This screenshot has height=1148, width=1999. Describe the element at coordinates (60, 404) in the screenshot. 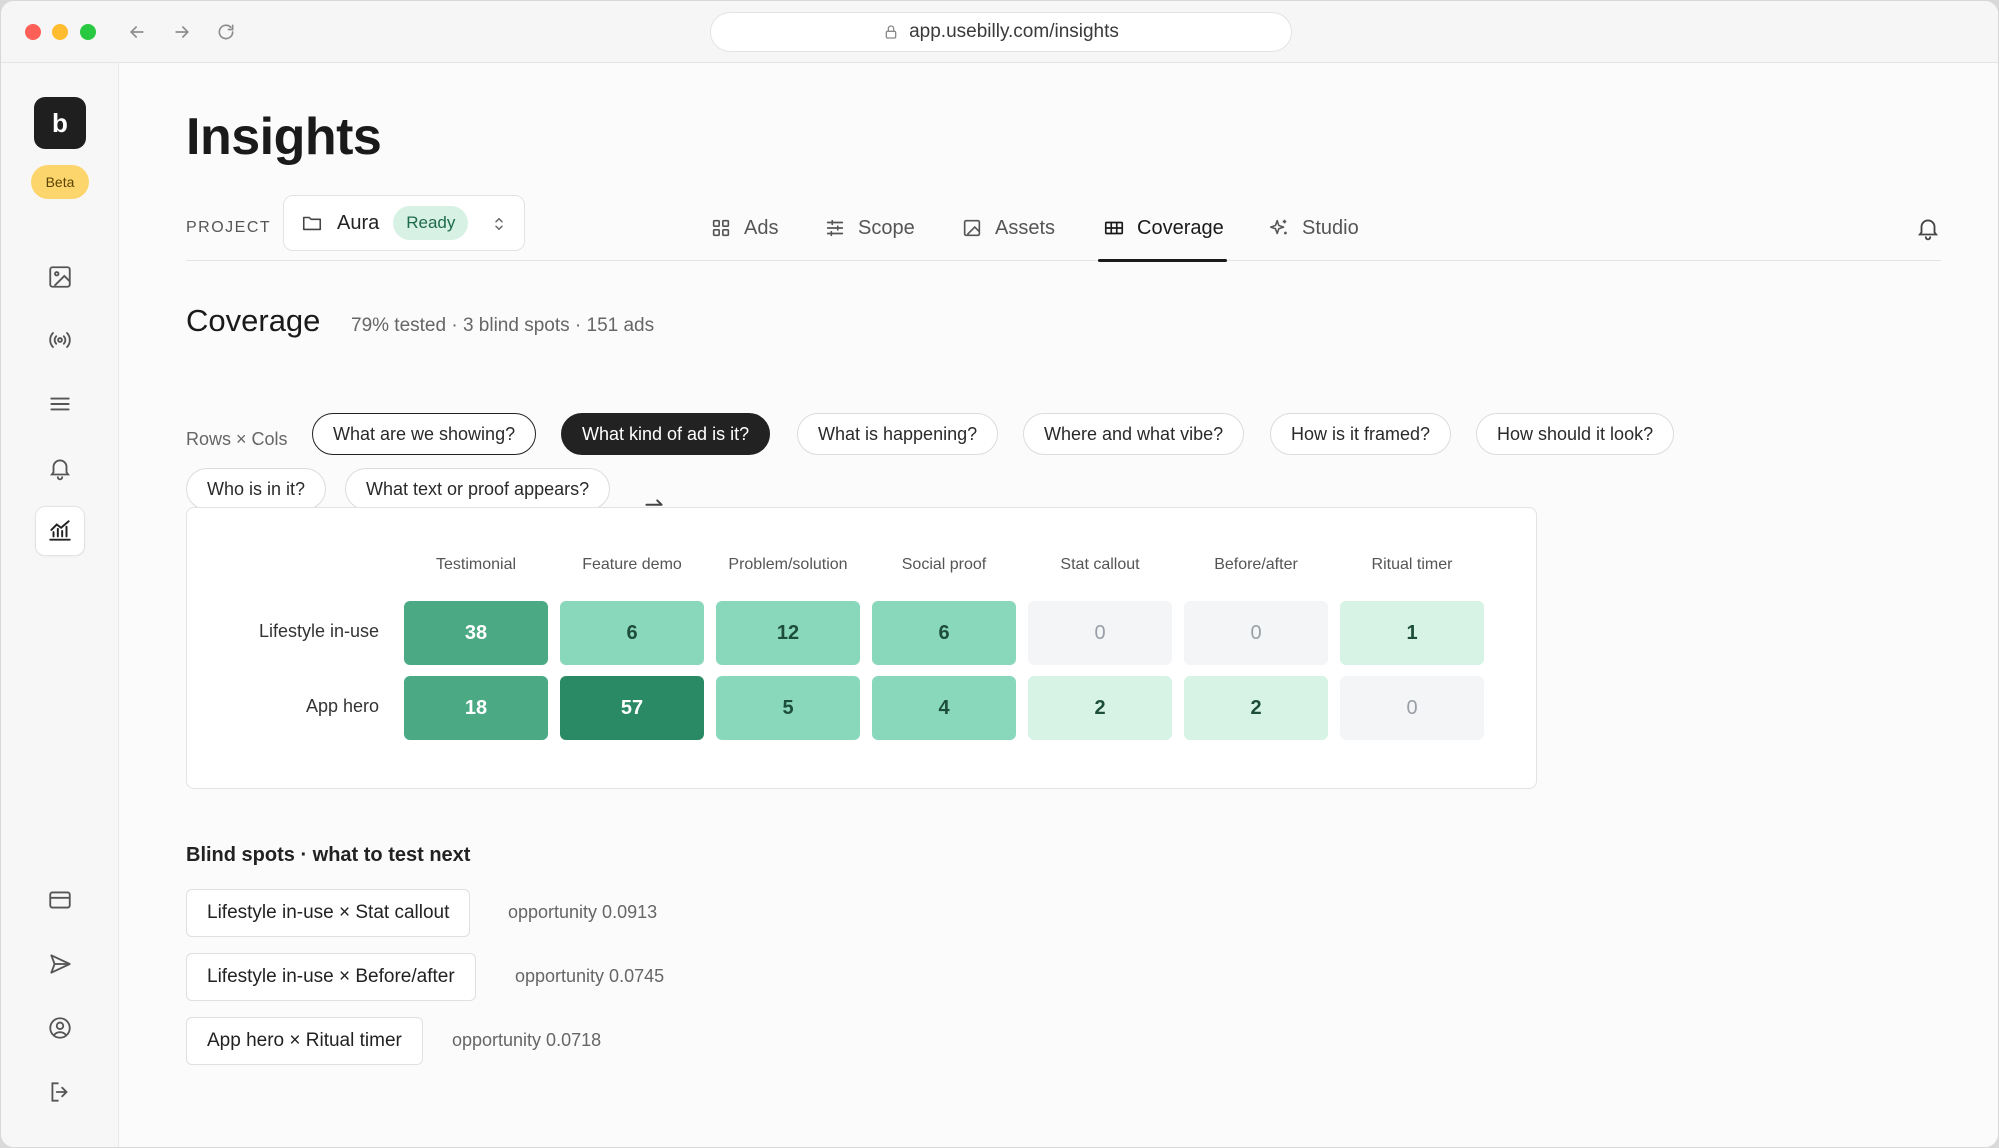

I see `menu-icon` at that location.